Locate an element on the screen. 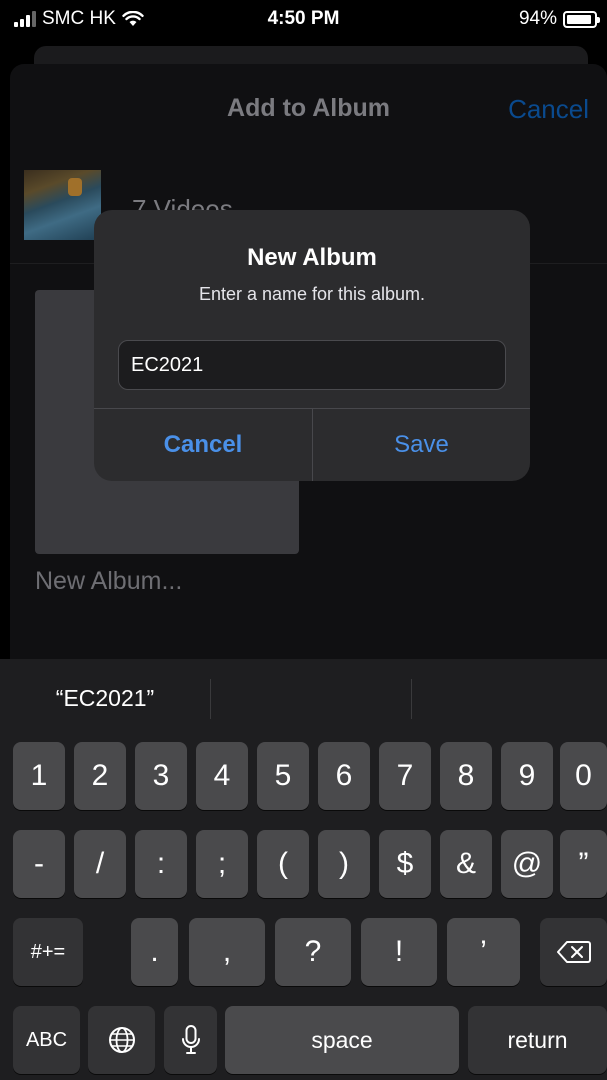  key-close-paren: ) is located at coordinates (344, 864).